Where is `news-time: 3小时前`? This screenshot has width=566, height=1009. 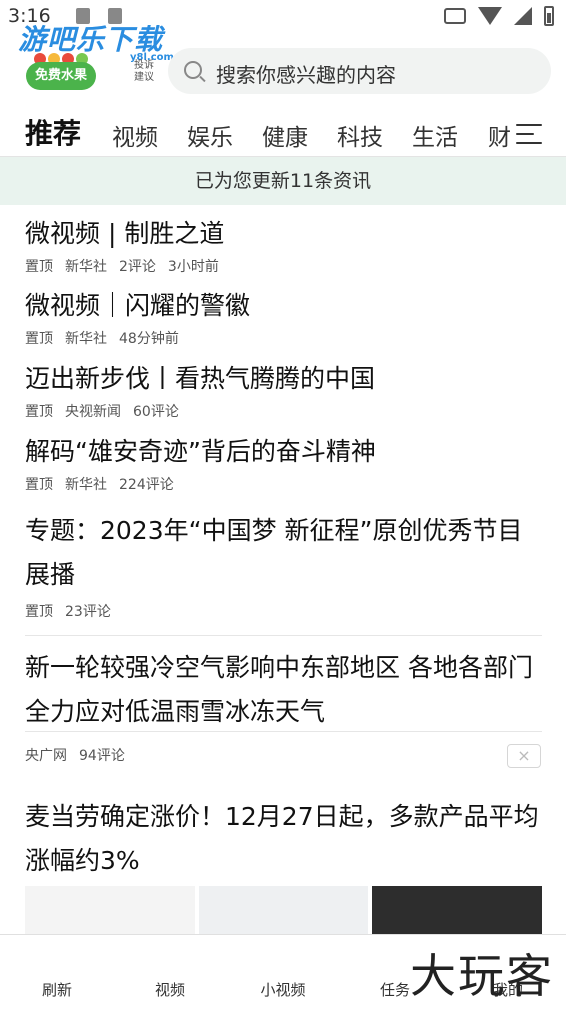
news-time: 3小时前 is located at coordinates (193, 267).